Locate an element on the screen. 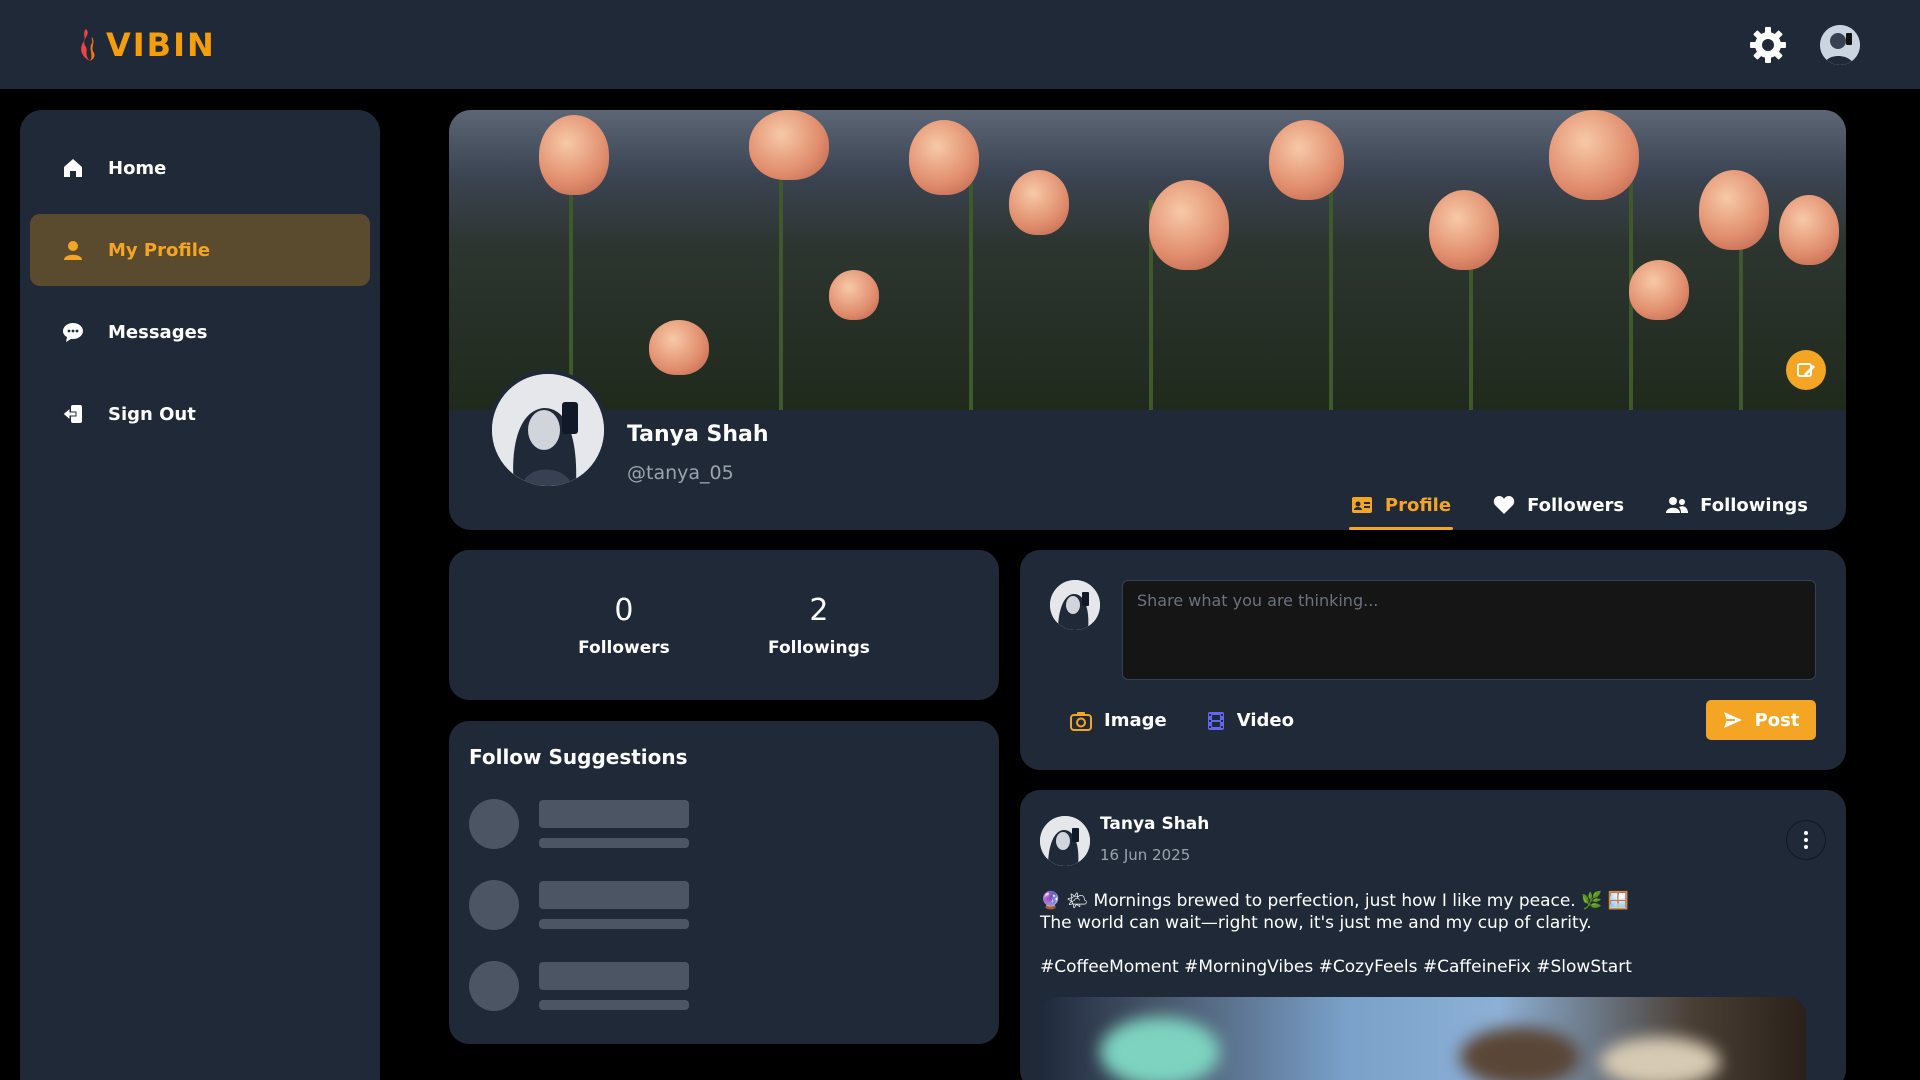  add-image-button: Image is located at coordinates (1118, 720).